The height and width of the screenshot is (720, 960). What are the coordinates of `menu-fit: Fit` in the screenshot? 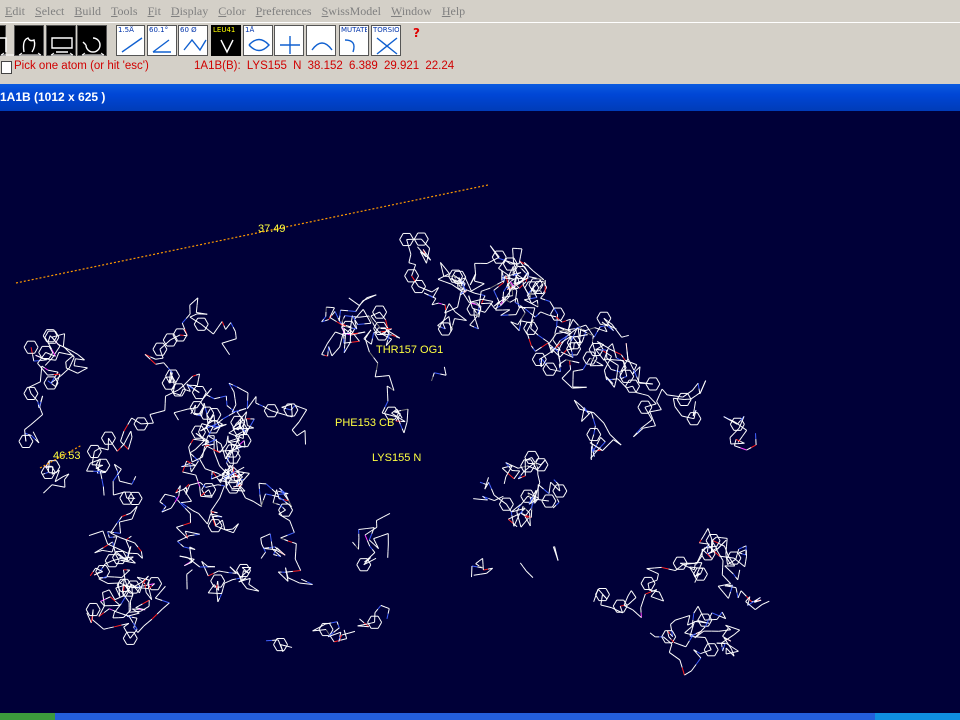 It's located at (154, 11).